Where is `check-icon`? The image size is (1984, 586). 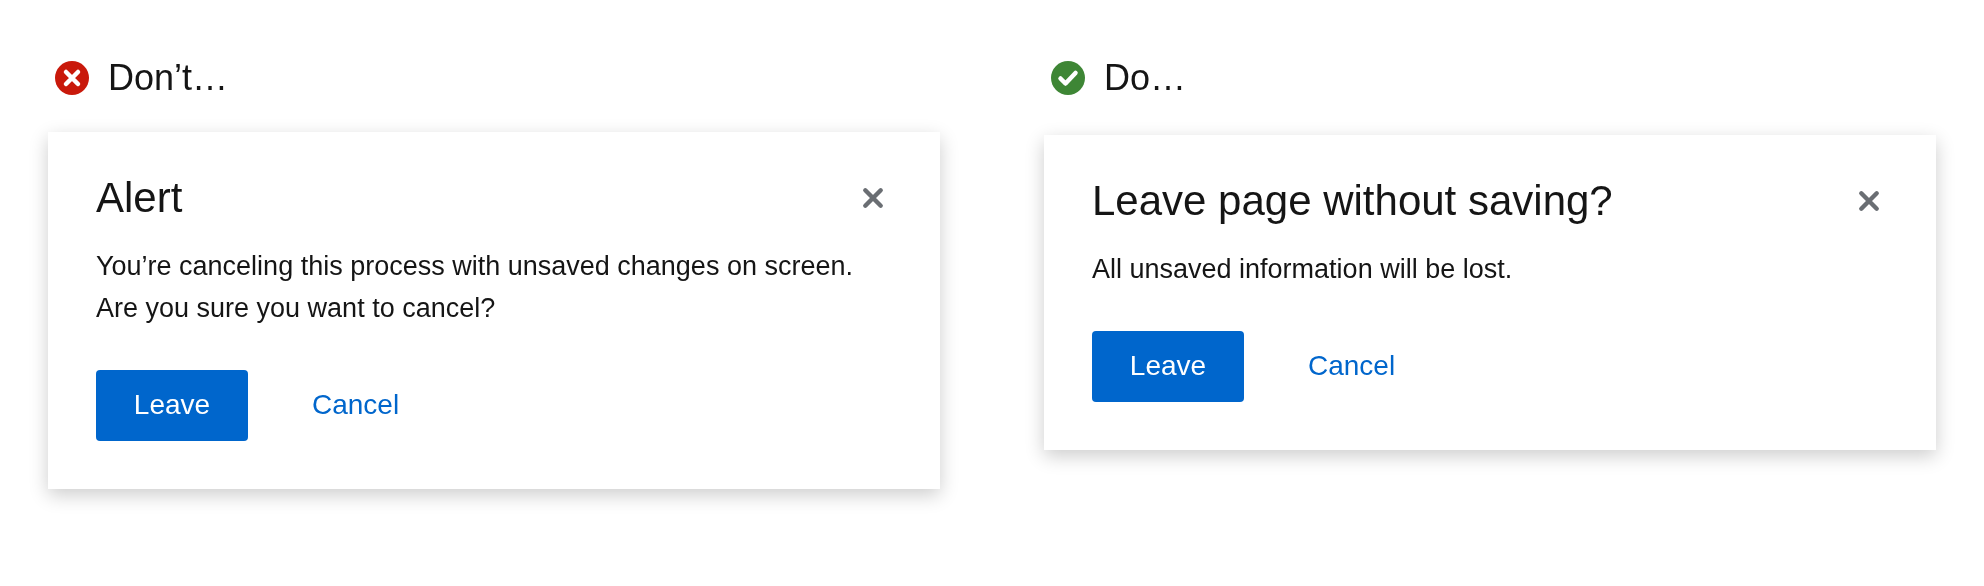
check-icon is located at coordinates (1068, 78).